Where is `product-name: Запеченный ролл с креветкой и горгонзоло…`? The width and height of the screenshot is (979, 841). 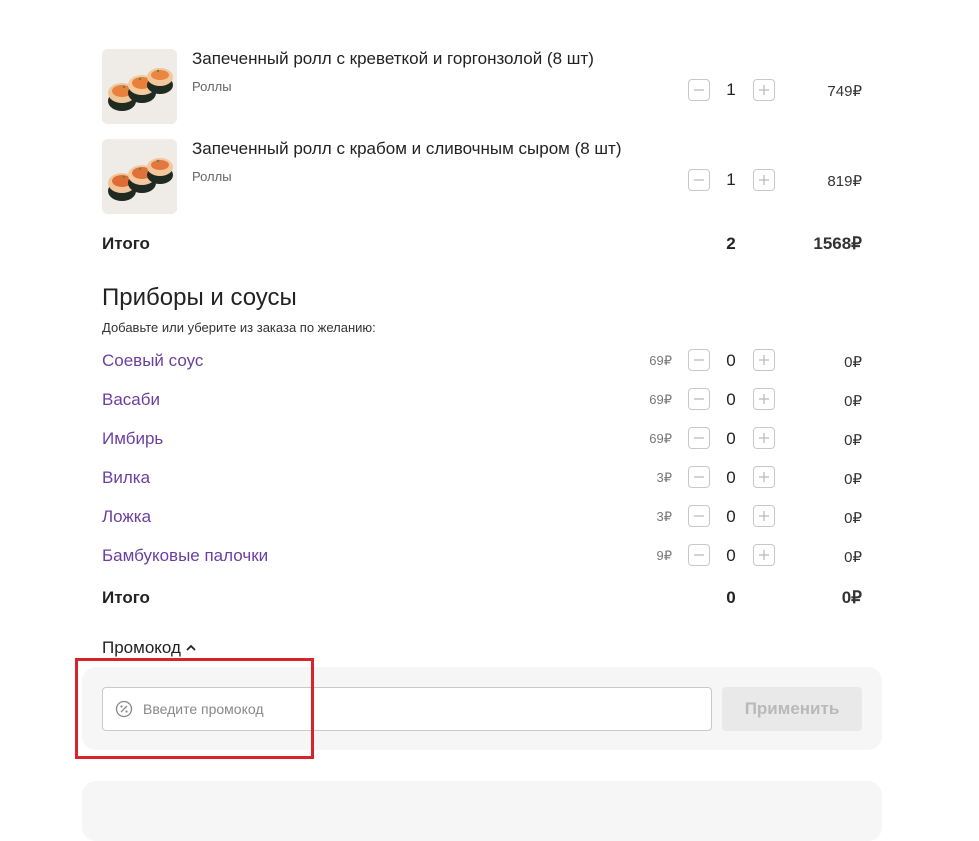
product-name: Запеченный ролл с креветкой и горгонзоло… is located at coordinates (393, 59).